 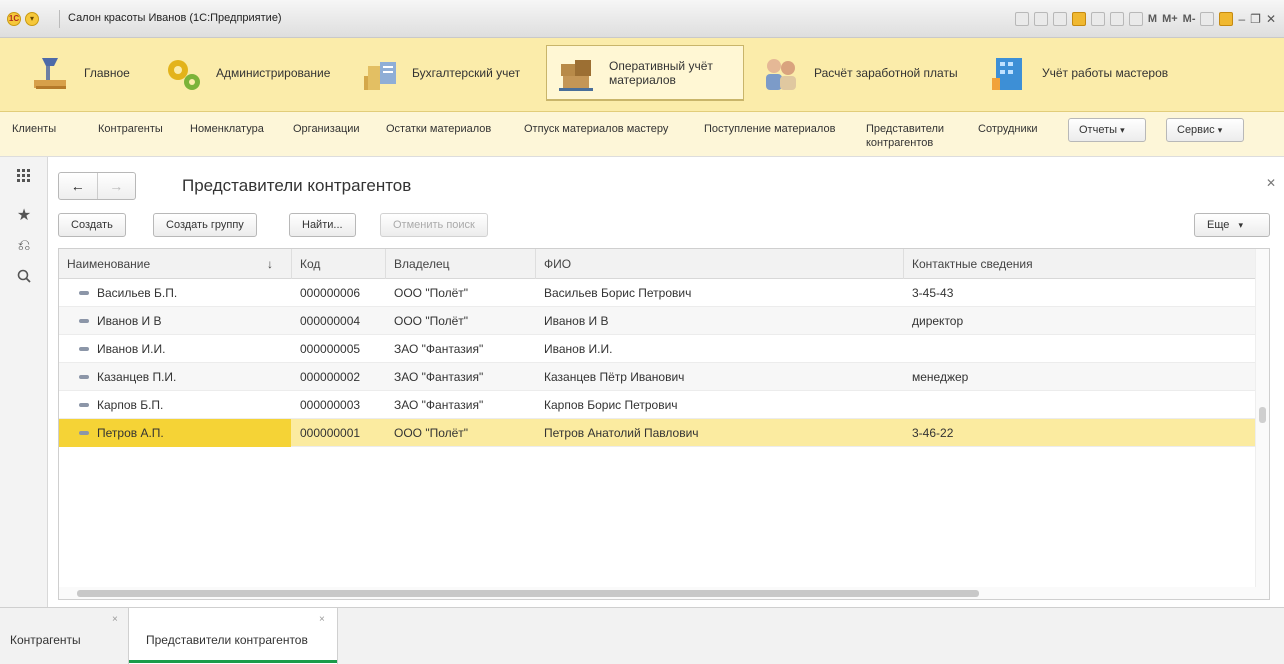 I want to click on more-label: Еще, so click(x=1218, y=225).